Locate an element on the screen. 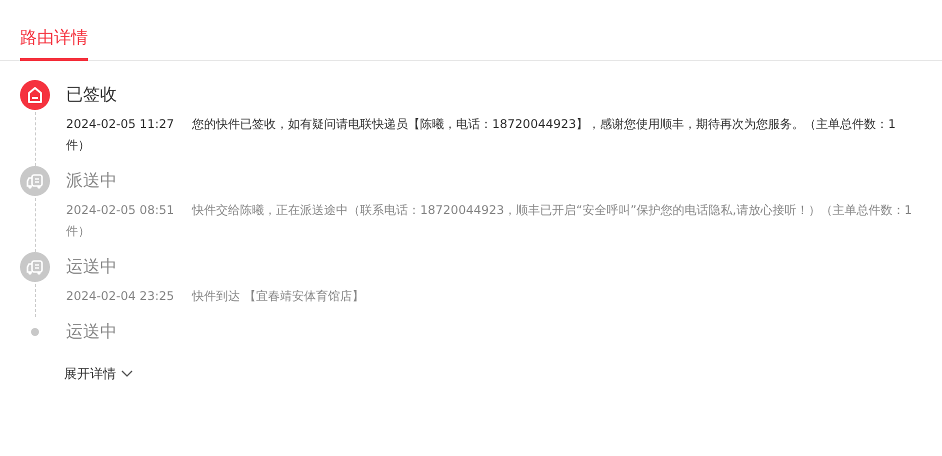 The image size is (942, 456). chevron-down-icon is located at coordinates (127, 374).